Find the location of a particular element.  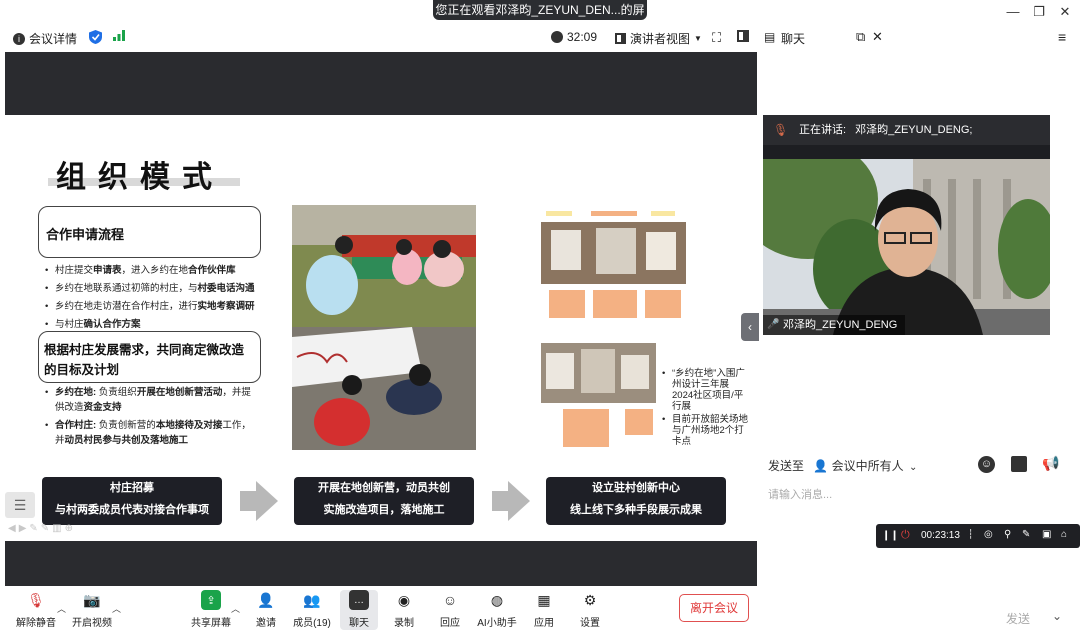

close-chat-icon: ✕ is located at coordinates (877, 37).